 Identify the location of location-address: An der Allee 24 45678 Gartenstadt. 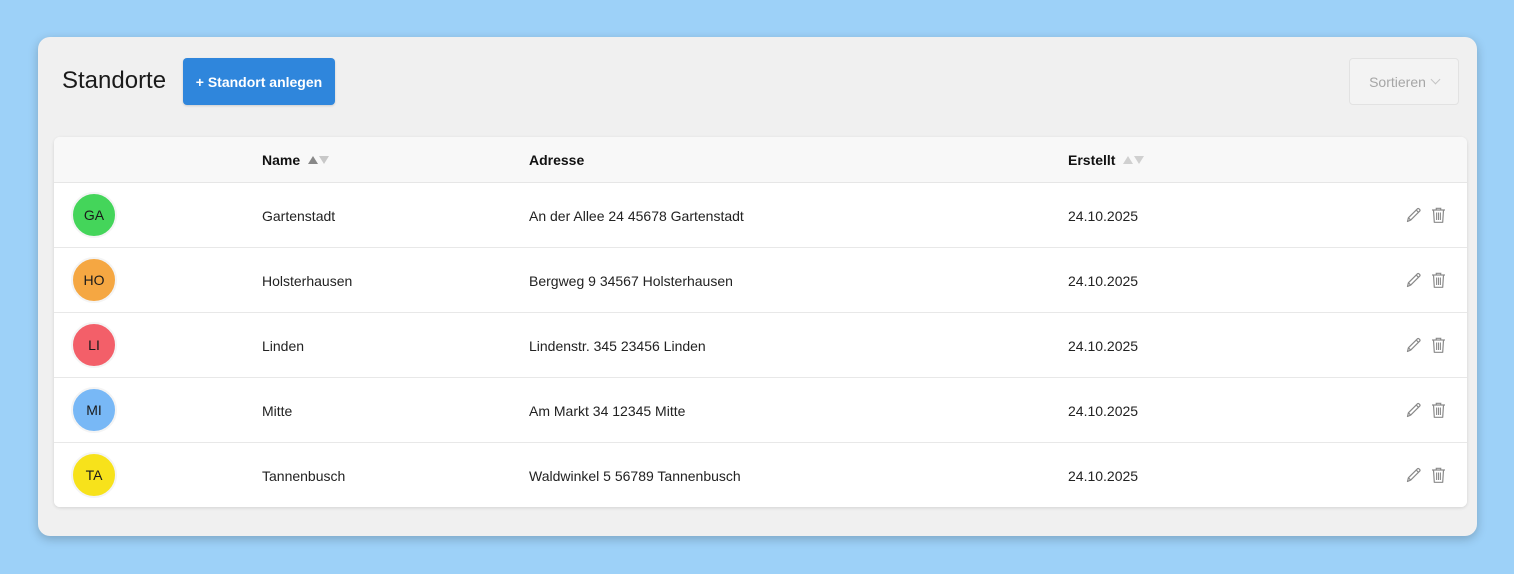
(636, 216).